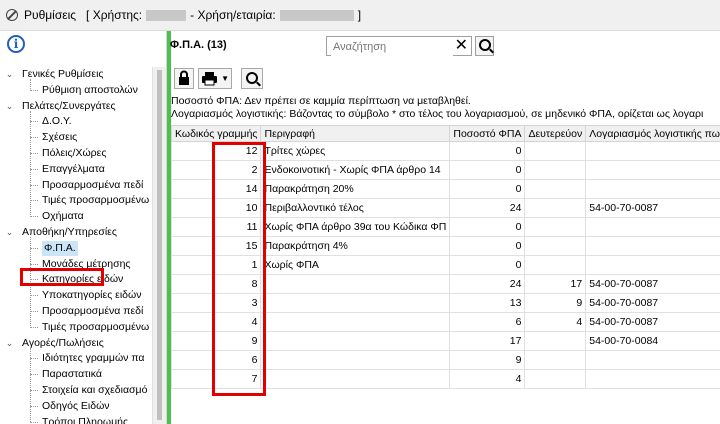  What do you see at coordinates (216, 208) in the screenshot?
I see `code-cell: 10` at bounding box center [216, 208].